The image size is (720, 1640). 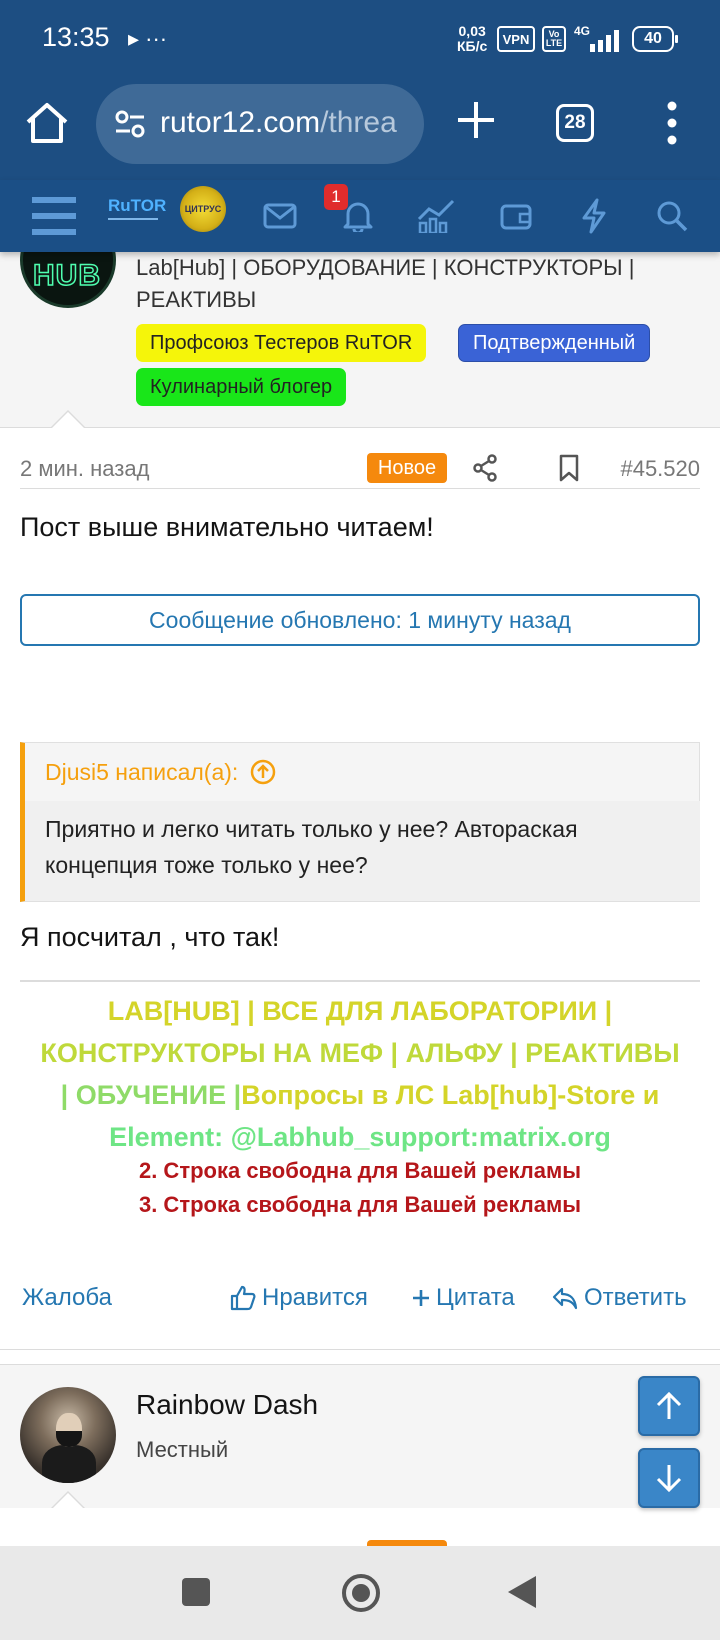 I want to click on network-speed: 0,03 КБ/с, so click(x=472, y=38).